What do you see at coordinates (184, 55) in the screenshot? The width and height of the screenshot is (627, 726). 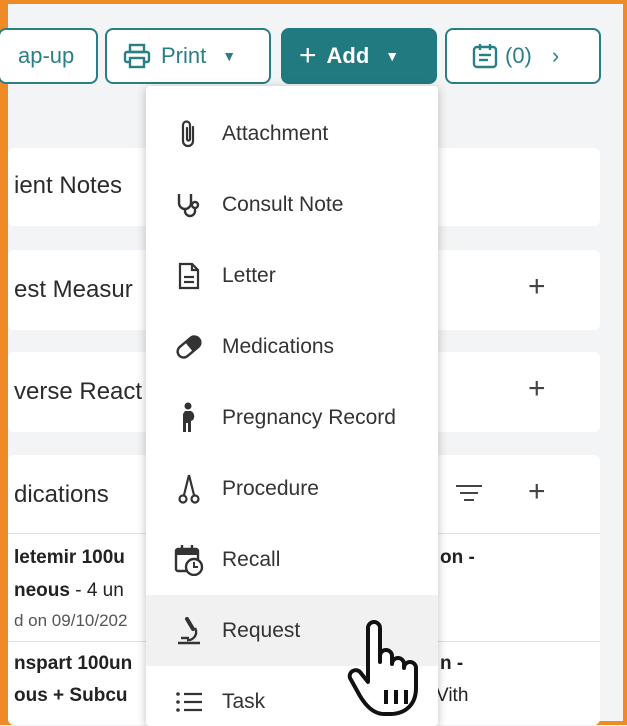 I see `print-label: Print` at bounding box center [184, 55].